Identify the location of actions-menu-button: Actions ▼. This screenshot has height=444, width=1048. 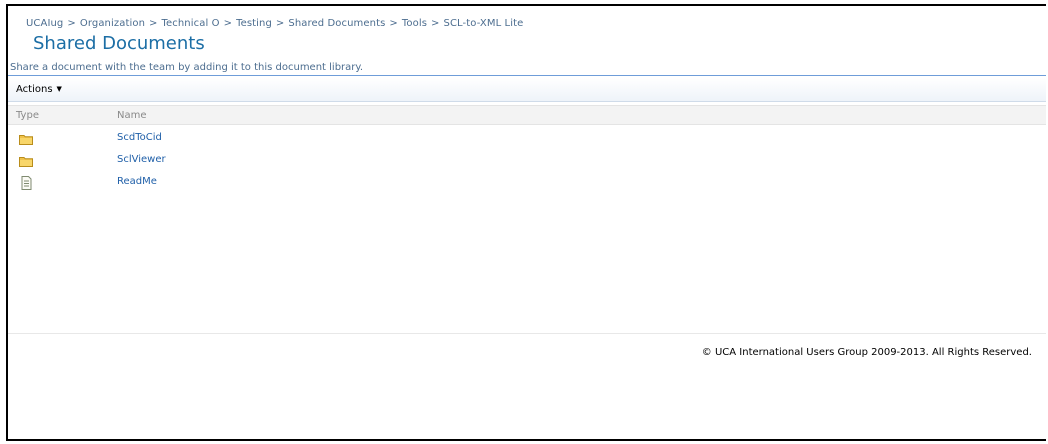
(39, 89).